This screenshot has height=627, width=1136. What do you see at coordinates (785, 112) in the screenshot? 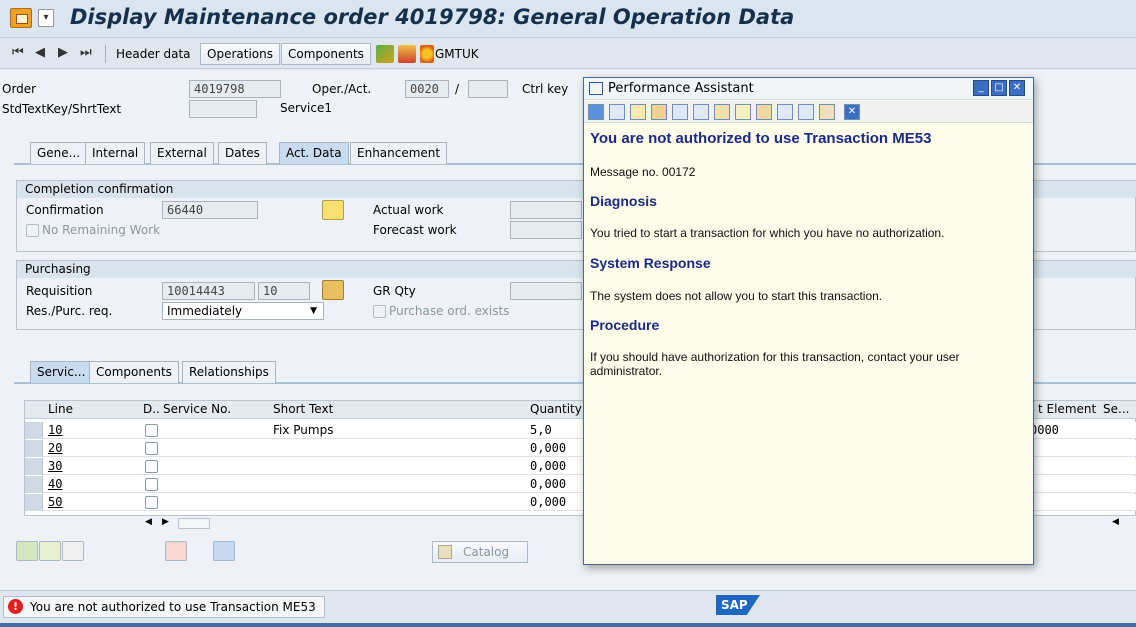
I see `note-icon` at bounding box center [785, 112].